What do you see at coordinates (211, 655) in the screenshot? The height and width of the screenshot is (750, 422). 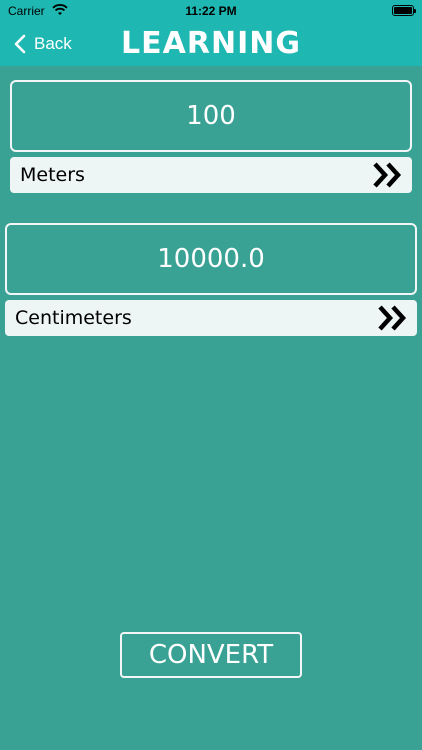 I see `convert-button: CONVERT` at bounding box center [211, 655].